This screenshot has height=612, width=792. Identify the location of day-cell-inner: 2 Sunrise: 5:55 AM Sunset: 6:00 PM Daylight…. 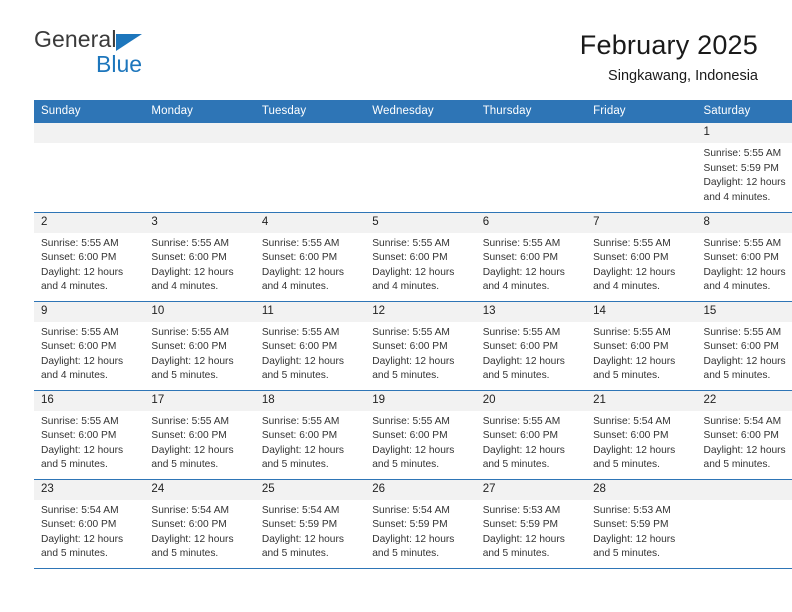
(89, 256).